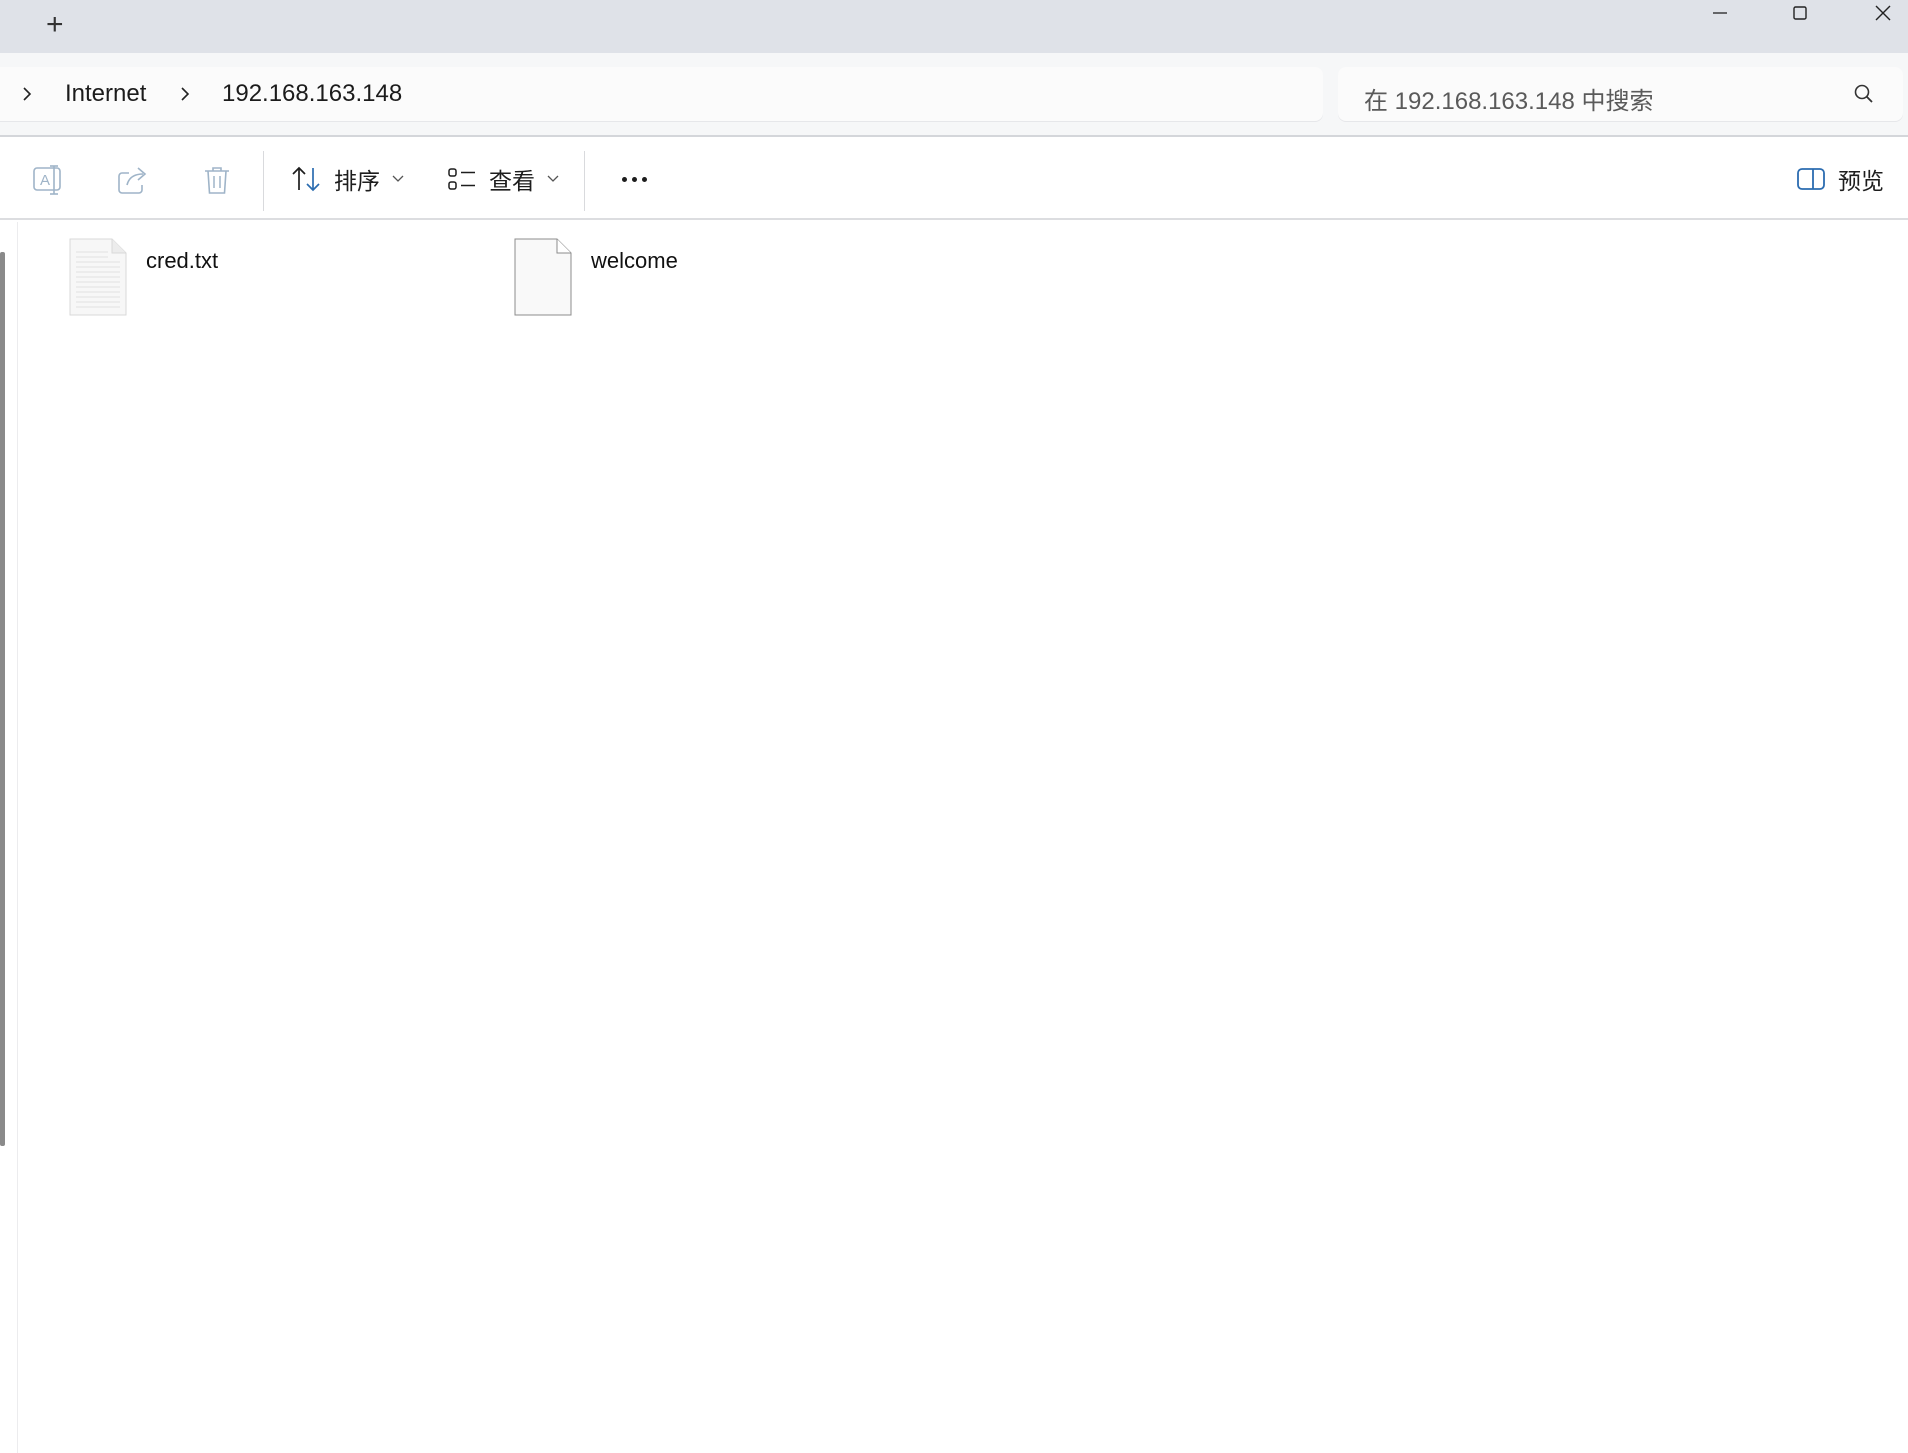 Image resolution: width=1908 pixels, height=1453 pixels. Describe the element at coordinates (185, 94) in the screenshot. I see `breadcrumb-separator-chevron-icon` at that location.